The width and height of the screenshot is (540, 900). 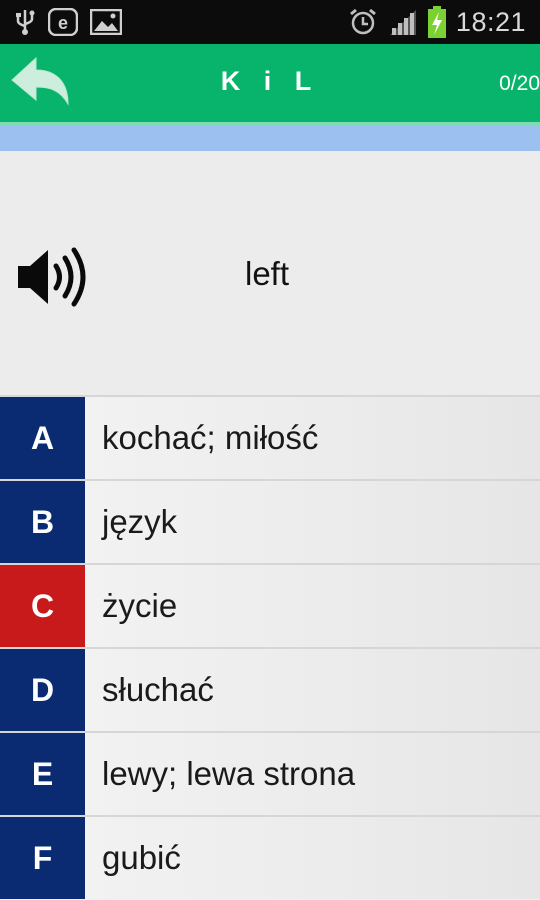 I want to click on answer-letter: A, so click(x=42, y=438).